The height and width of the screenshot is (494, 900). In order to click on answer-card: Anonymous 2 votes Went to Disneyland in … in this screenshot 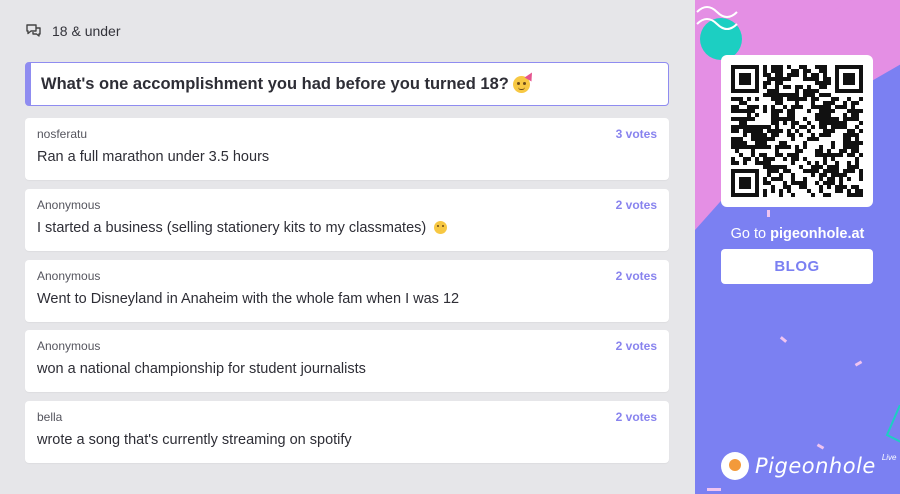, I will do `click(347, 291)`.